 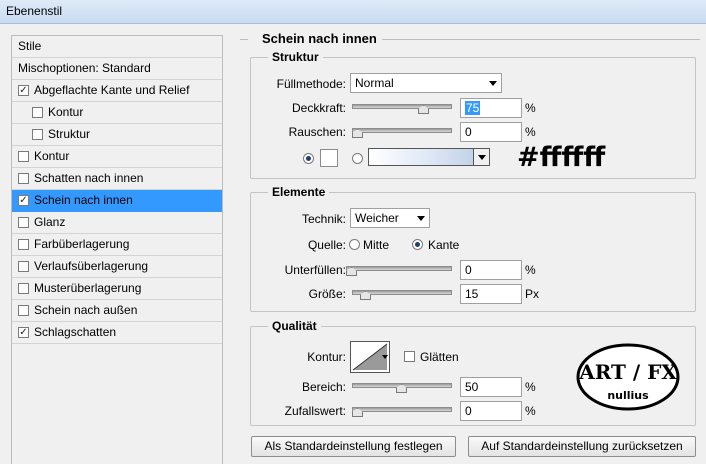 I want to click on style-list-label: Kontur, so click(x=66, y=112).